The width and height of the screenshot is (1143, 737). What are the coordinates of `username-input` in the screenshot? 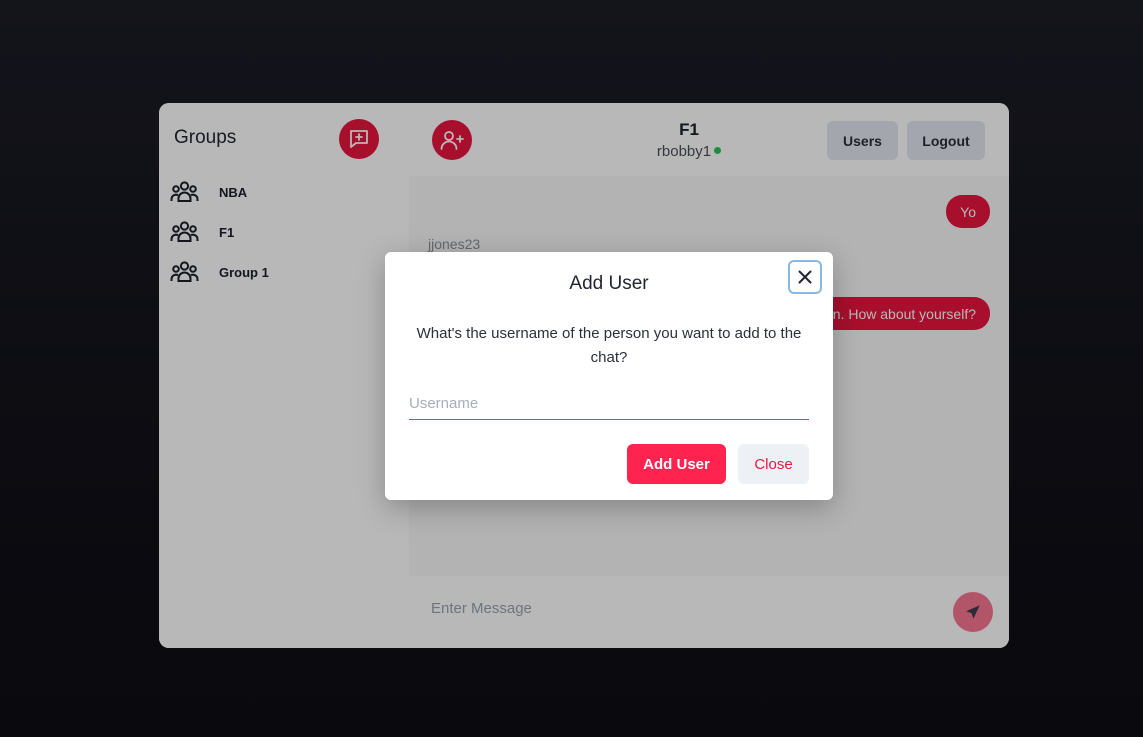 It's located at (609, 404).